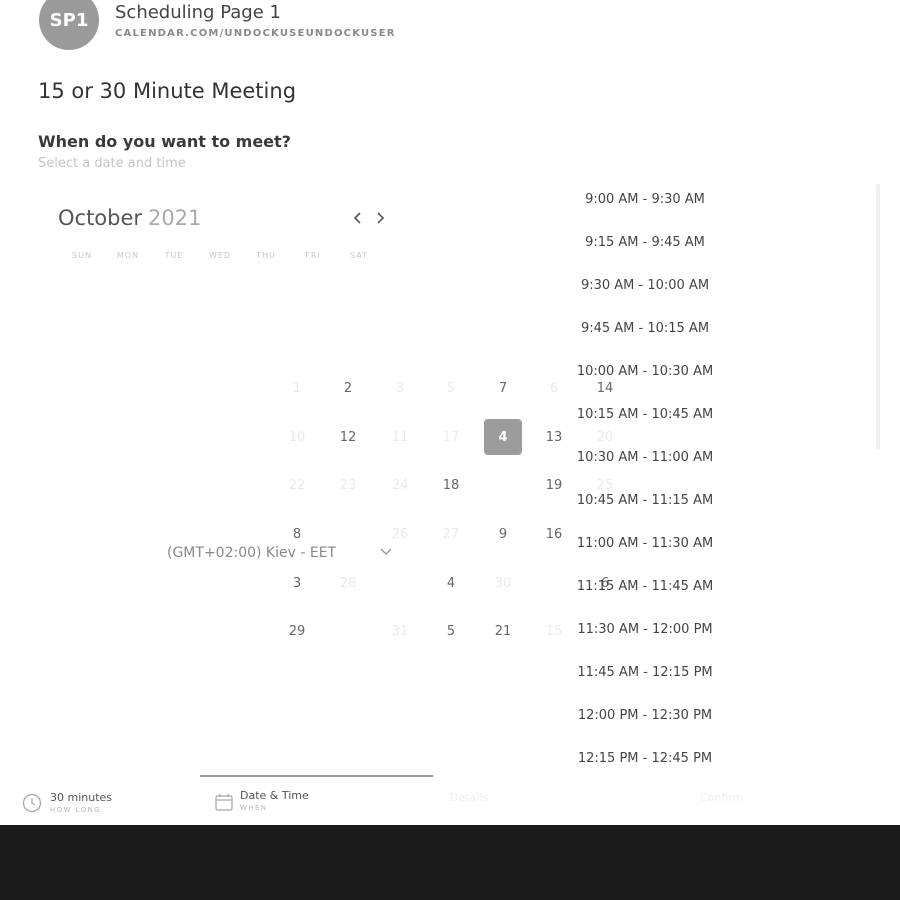 The width and height of the screenshot is (900, 900). I want to click on scheduling-page-name: Scheduling Page 1, so click(198, 12).